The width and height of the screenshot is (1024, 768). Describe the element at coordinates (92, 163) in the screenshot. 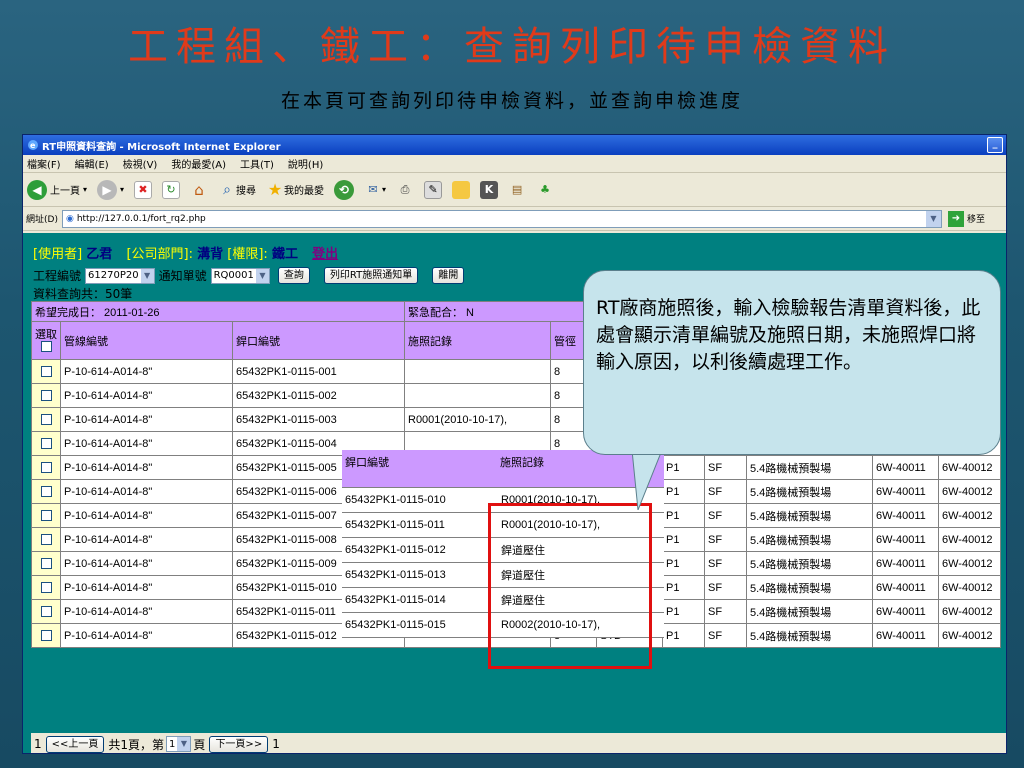

I see `menu-edit: 編輯(E)` at that location.